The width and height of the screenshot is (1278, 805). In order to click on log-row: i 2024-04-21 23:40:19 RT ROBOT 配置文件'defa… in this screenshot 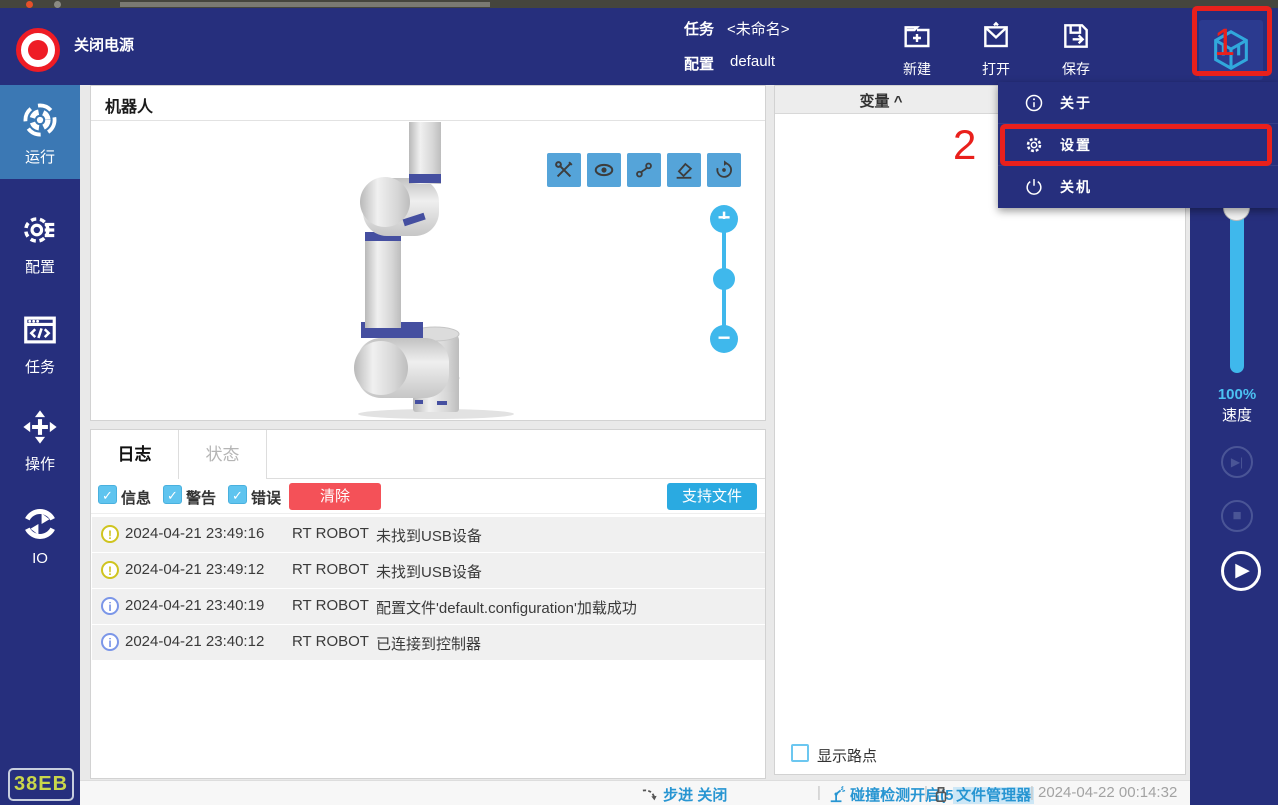, I will do `click(428, 606)`.